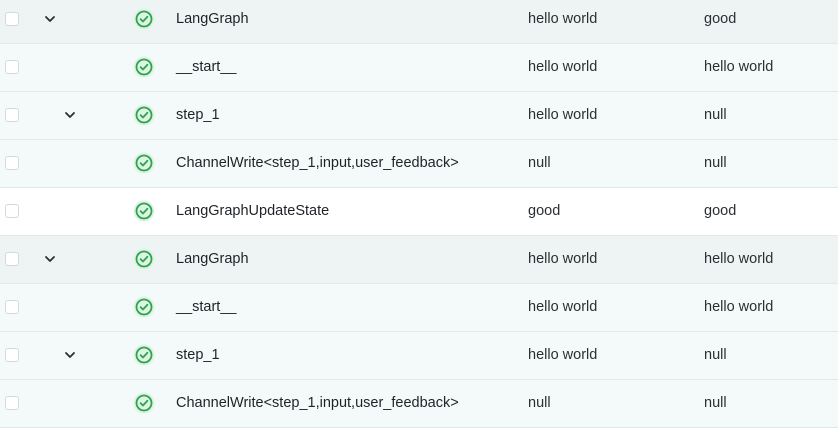 The height and width of the screenshot is (428, 838). Describe the element at coordinates (419, 22) in the screenshot. I see `table-row: LangGraph hello world good` at that location.